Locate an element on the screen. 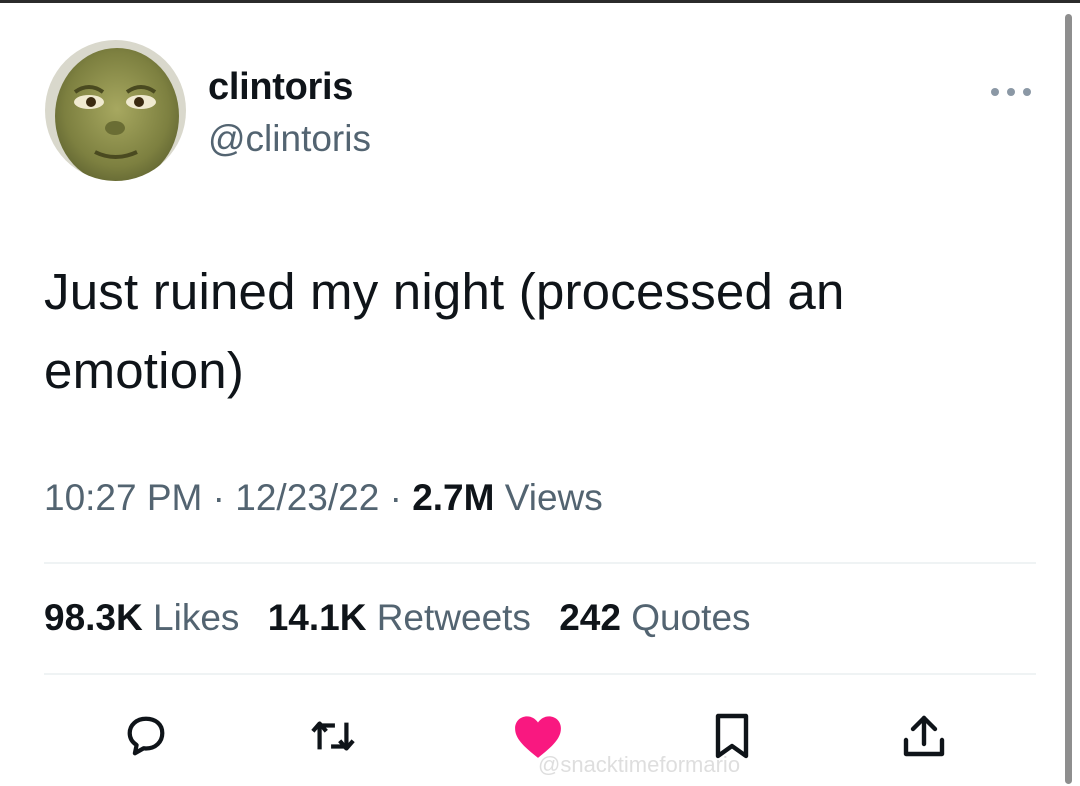  retweet-button is located at coordinates (333, 736).